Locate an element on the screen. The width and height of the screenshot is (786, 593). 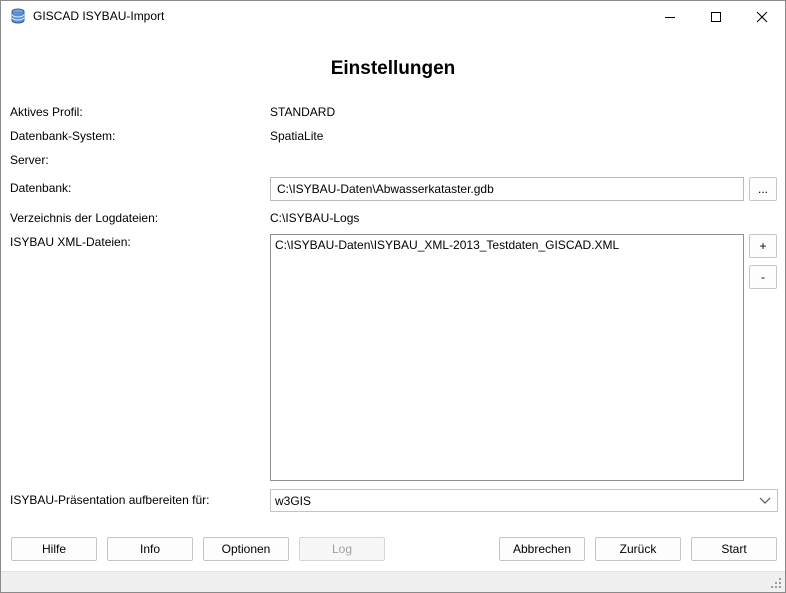
profile-label: Aktives Profil: is located at coordinates (46, 112).